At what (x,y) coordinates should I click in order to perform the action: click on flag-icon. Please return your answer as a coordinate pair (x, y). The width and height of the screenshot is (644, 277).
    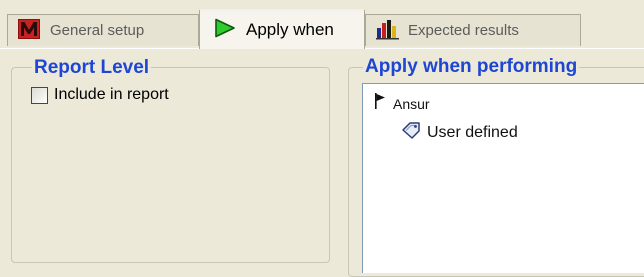
    Looking at the image, I should click on (380, 103).